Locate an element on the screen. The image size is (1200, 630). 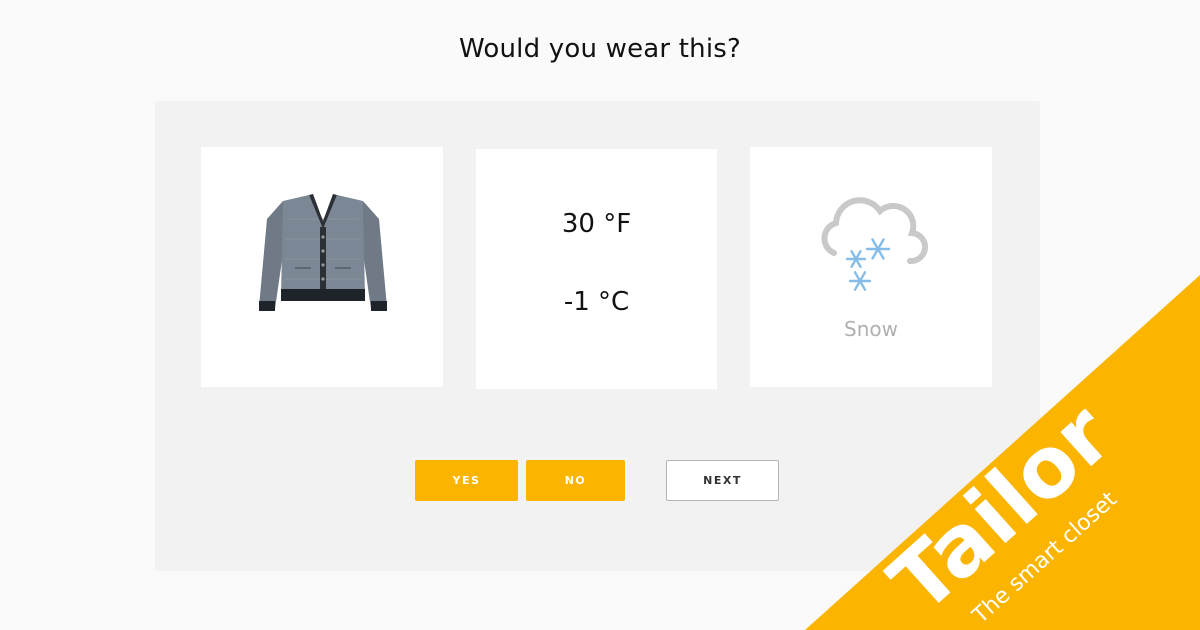
snow-cloud-icon is located at coordinates (874, 244).